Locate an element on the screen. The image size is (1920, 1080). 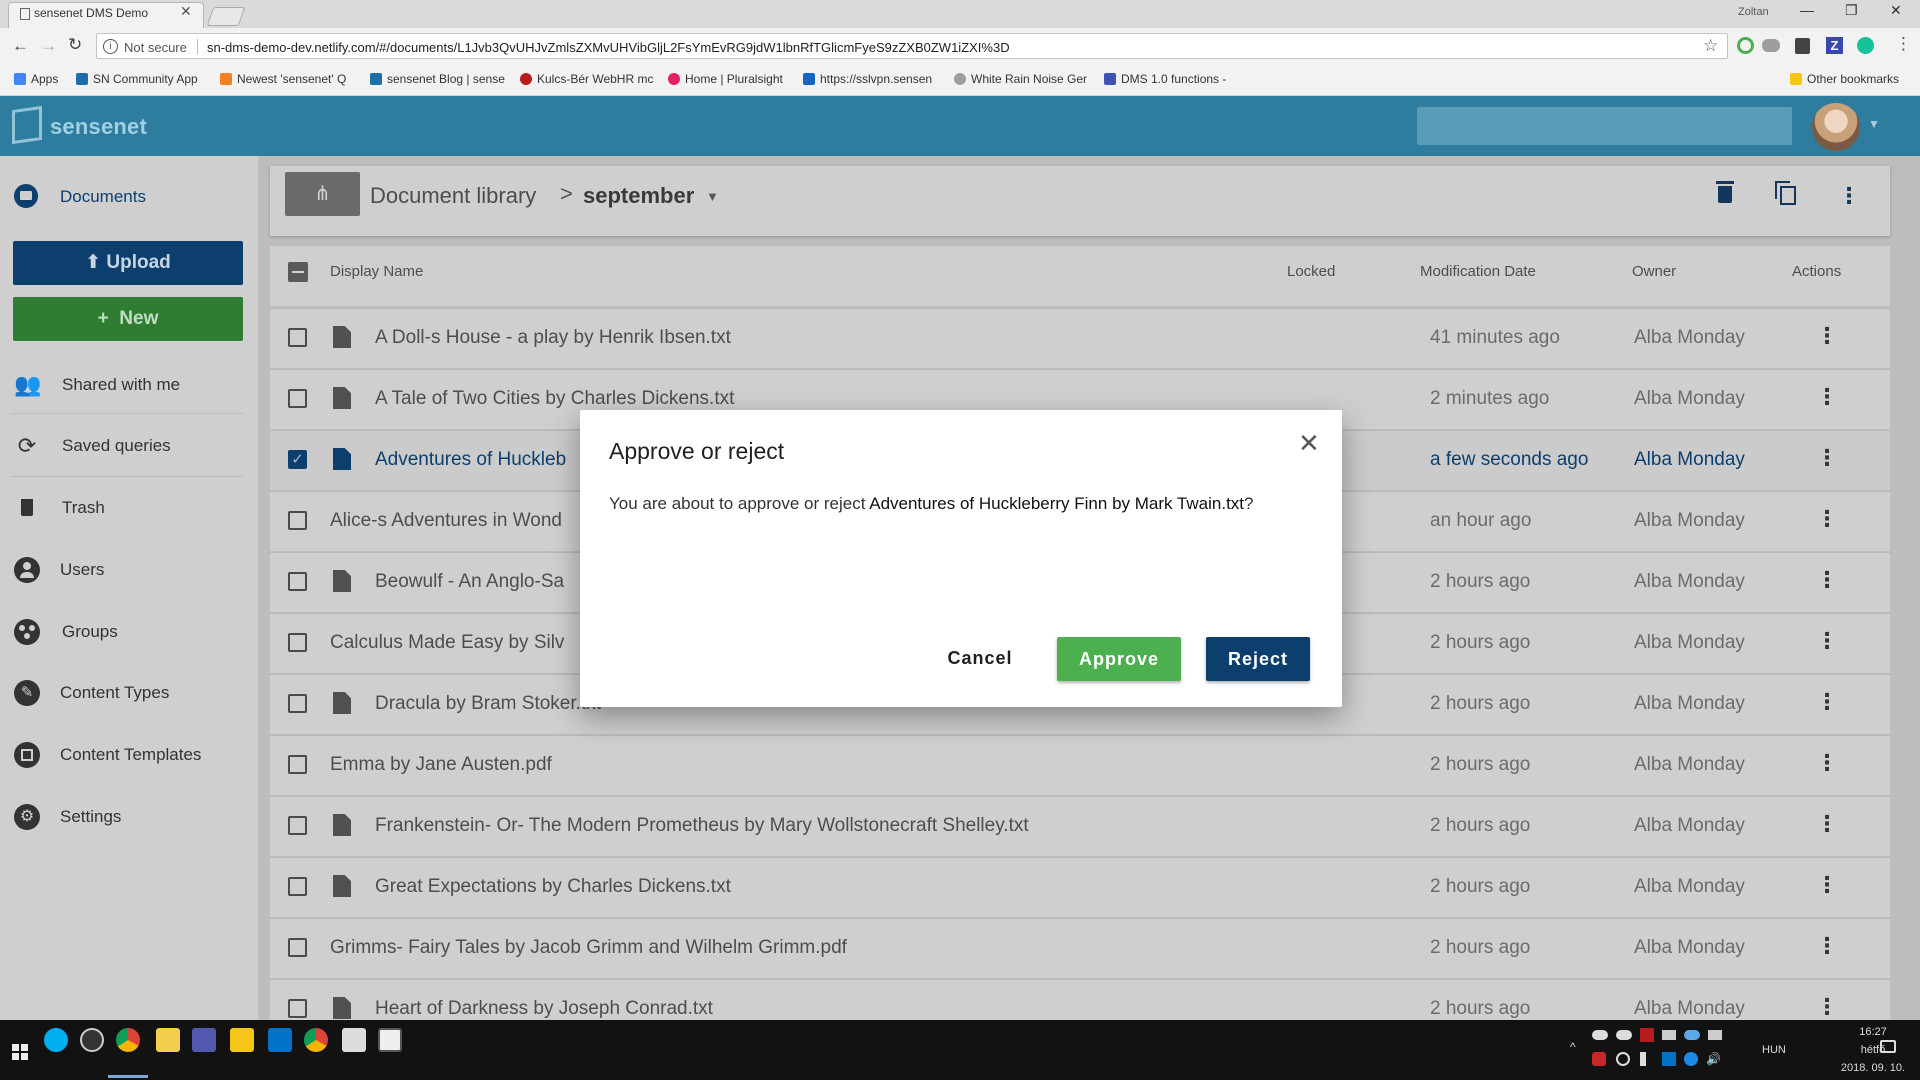
clock-day: hétfő is located at coordinates (1873, 1050).